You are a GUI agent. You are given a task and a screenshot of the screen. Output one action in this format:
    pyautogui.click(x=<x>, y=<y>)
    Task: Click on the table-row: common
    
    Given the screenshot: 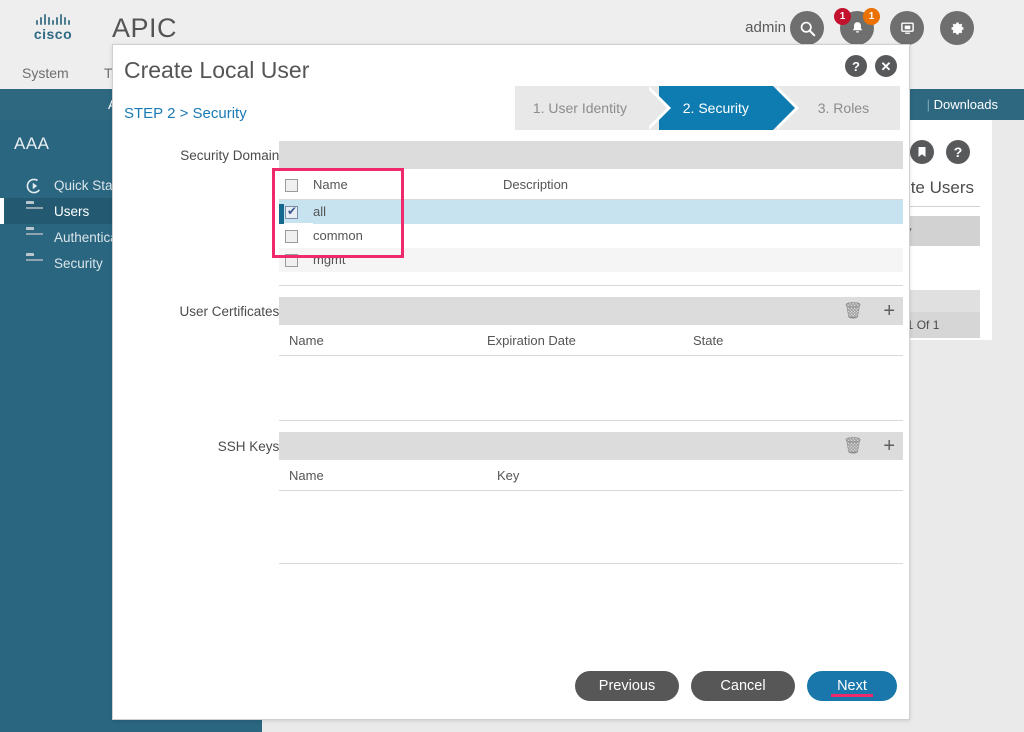 What is the action you would take?
    pyautogui.click(x=591, y=236)
    